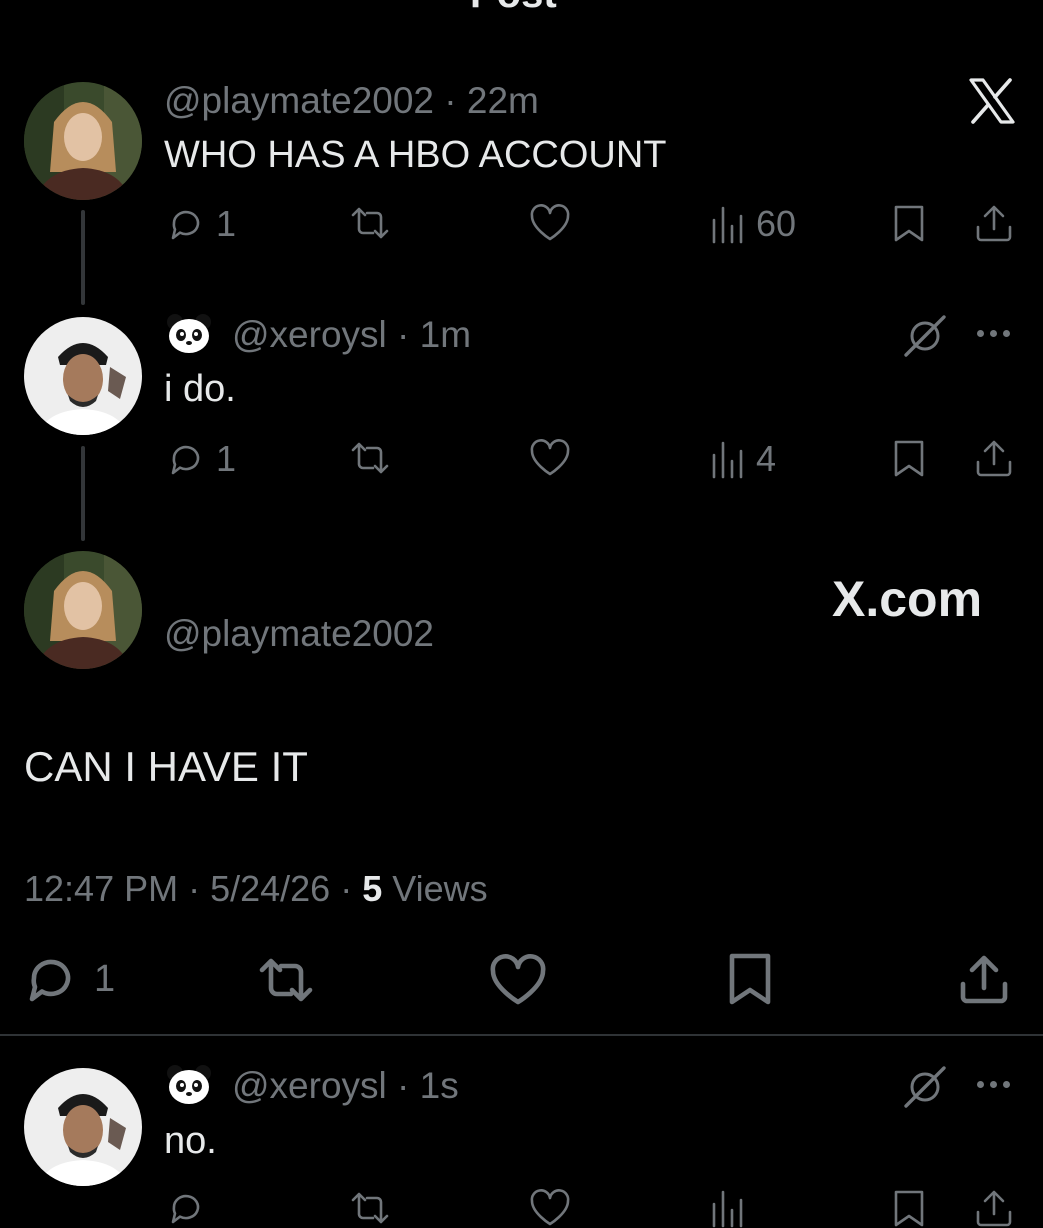 The width and height of the screenshot is (1043, 1228). I want to click on views-button: 60, so click(753, 224).